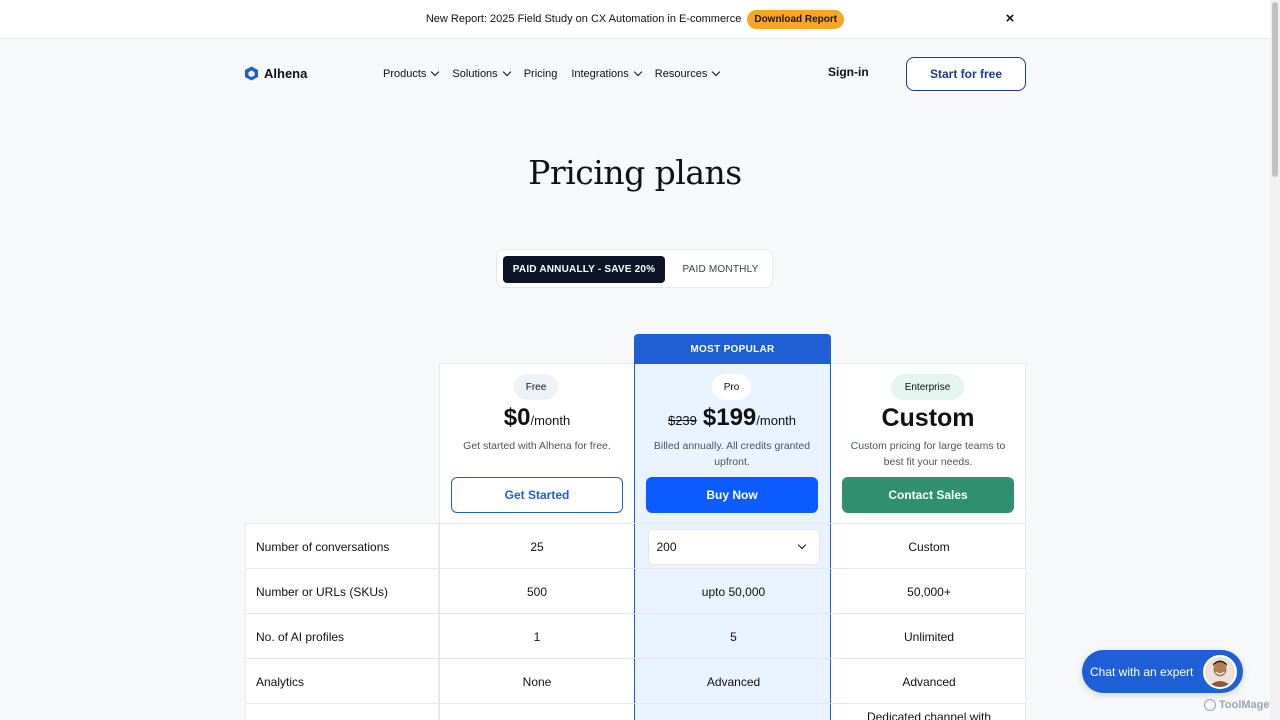  I want to click on feature-label: Analytics, so click(342, 681).